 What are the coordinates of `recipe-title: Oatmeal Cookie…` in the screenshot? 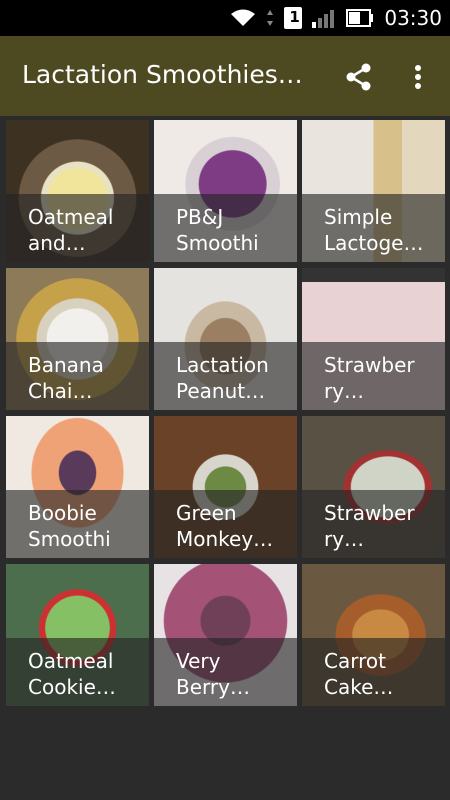 It's located at (72, 674).